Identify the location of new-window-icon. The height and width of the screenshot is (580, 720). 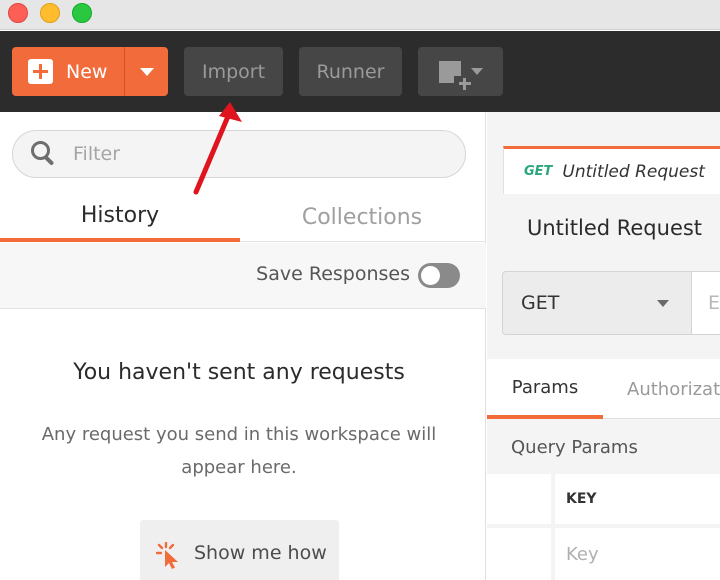
(454, 75).